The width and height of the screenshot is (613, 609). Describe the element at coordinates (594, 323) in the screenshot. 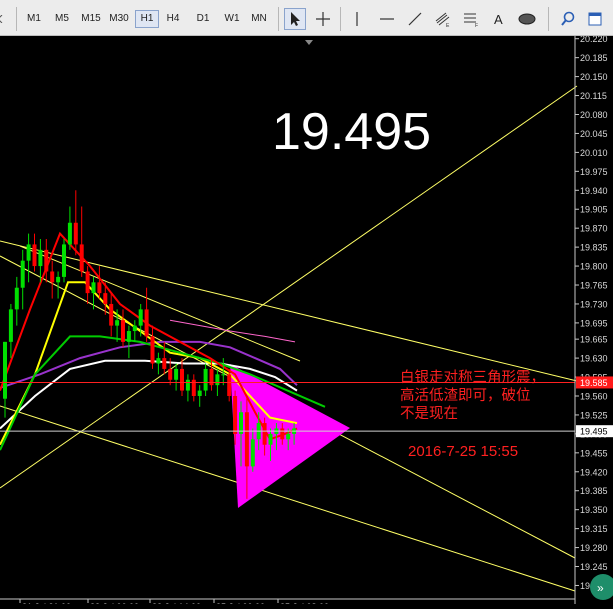

I see `price-tick-label: 19.695` at that location.